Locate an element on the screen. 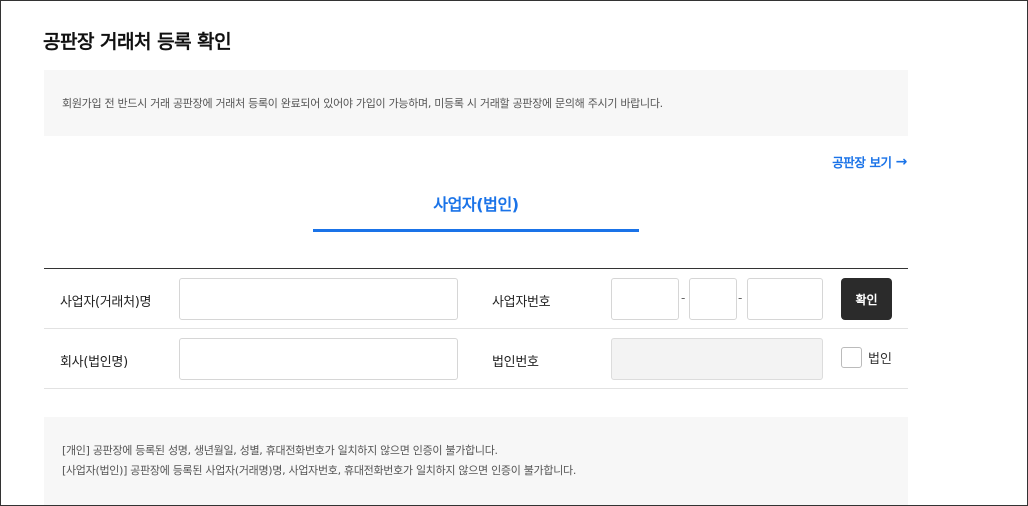  page-title: 공판장 거래처 등록 확인 is located at coordinates (137, 42).